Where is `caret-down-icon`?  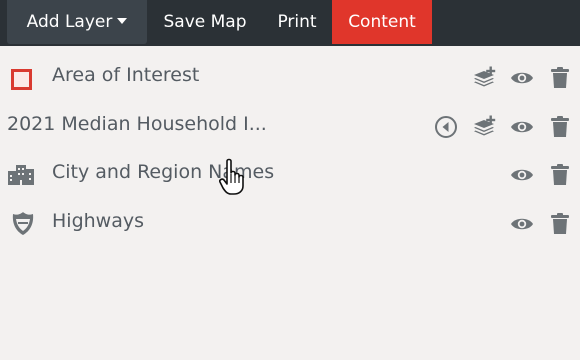
caret-down-icon is located at coordinates (122, 21).